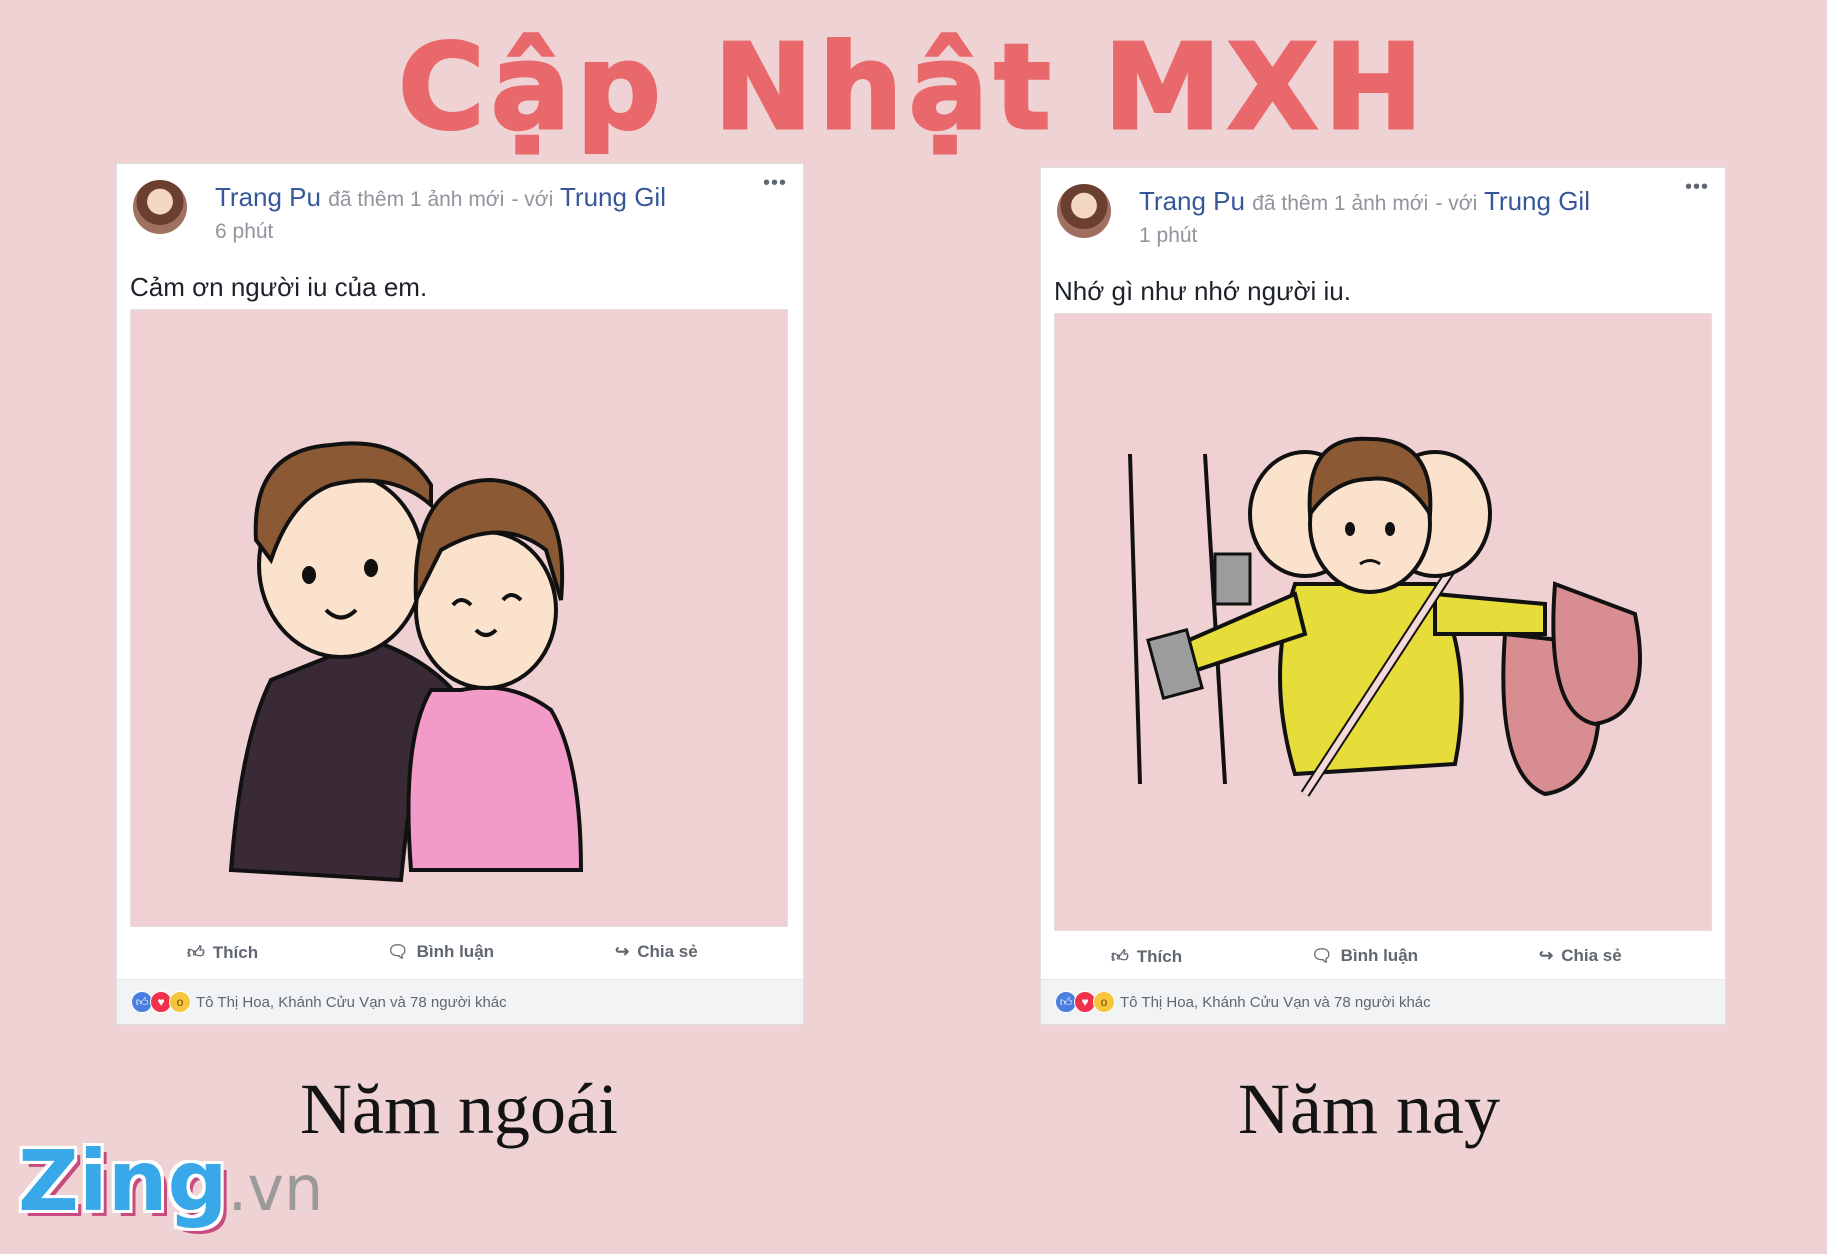  Describe the element at coordinates (279, 287) in the screenshot. I see `post-caption: Cảm ơn người iu của em.` at that location.